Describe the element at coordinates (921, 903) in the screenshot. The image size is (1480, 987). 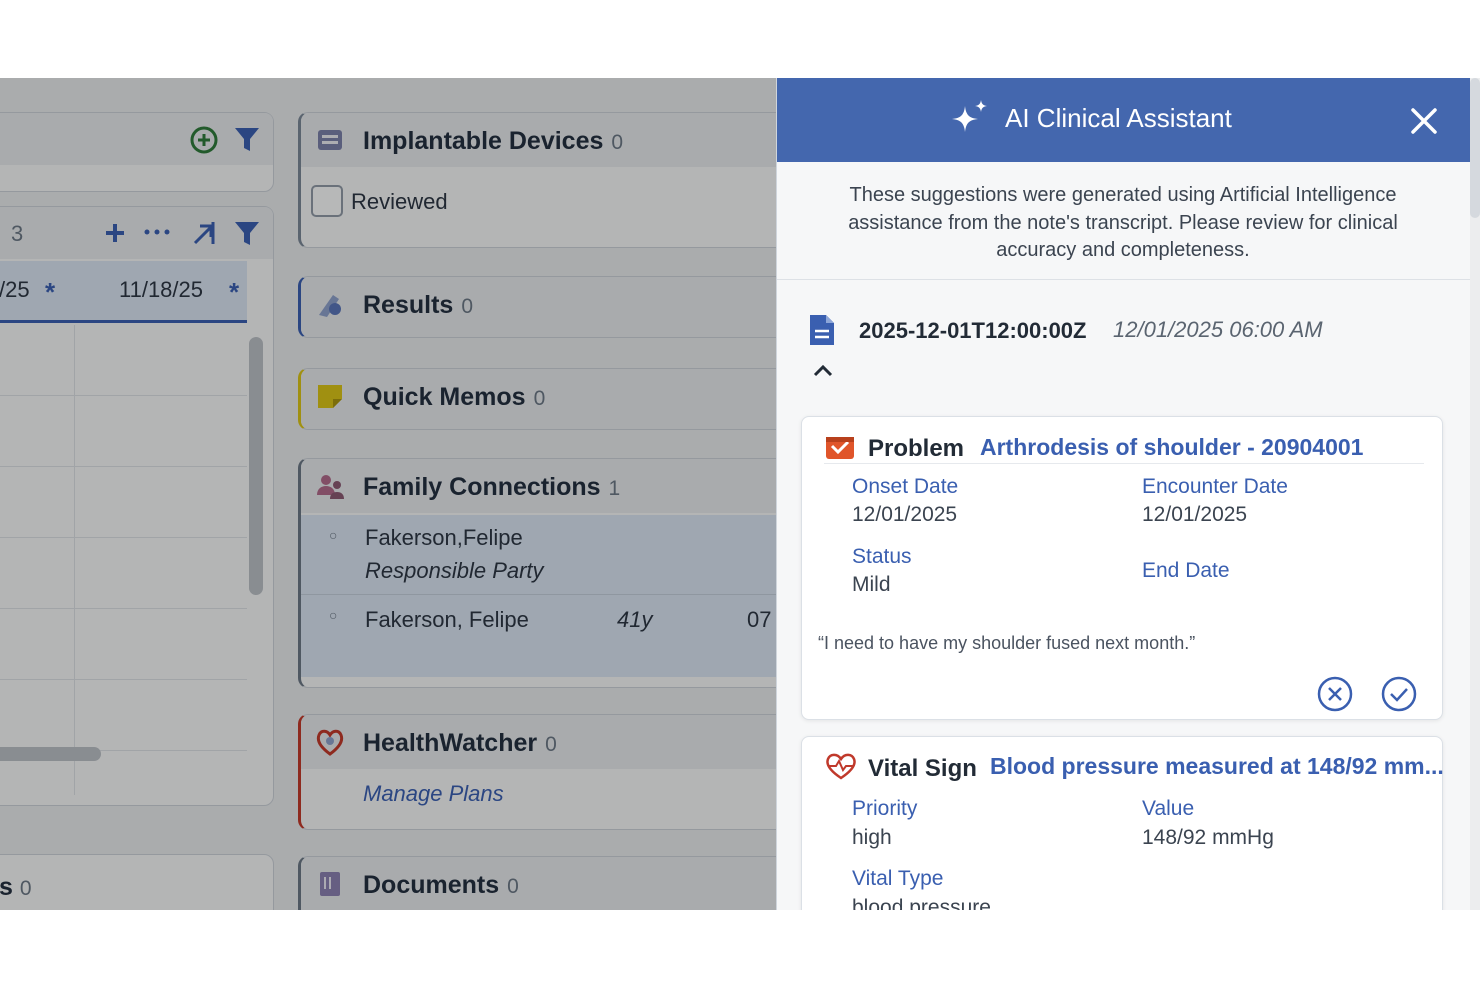
I see `field-value: blood pressure` at that location.